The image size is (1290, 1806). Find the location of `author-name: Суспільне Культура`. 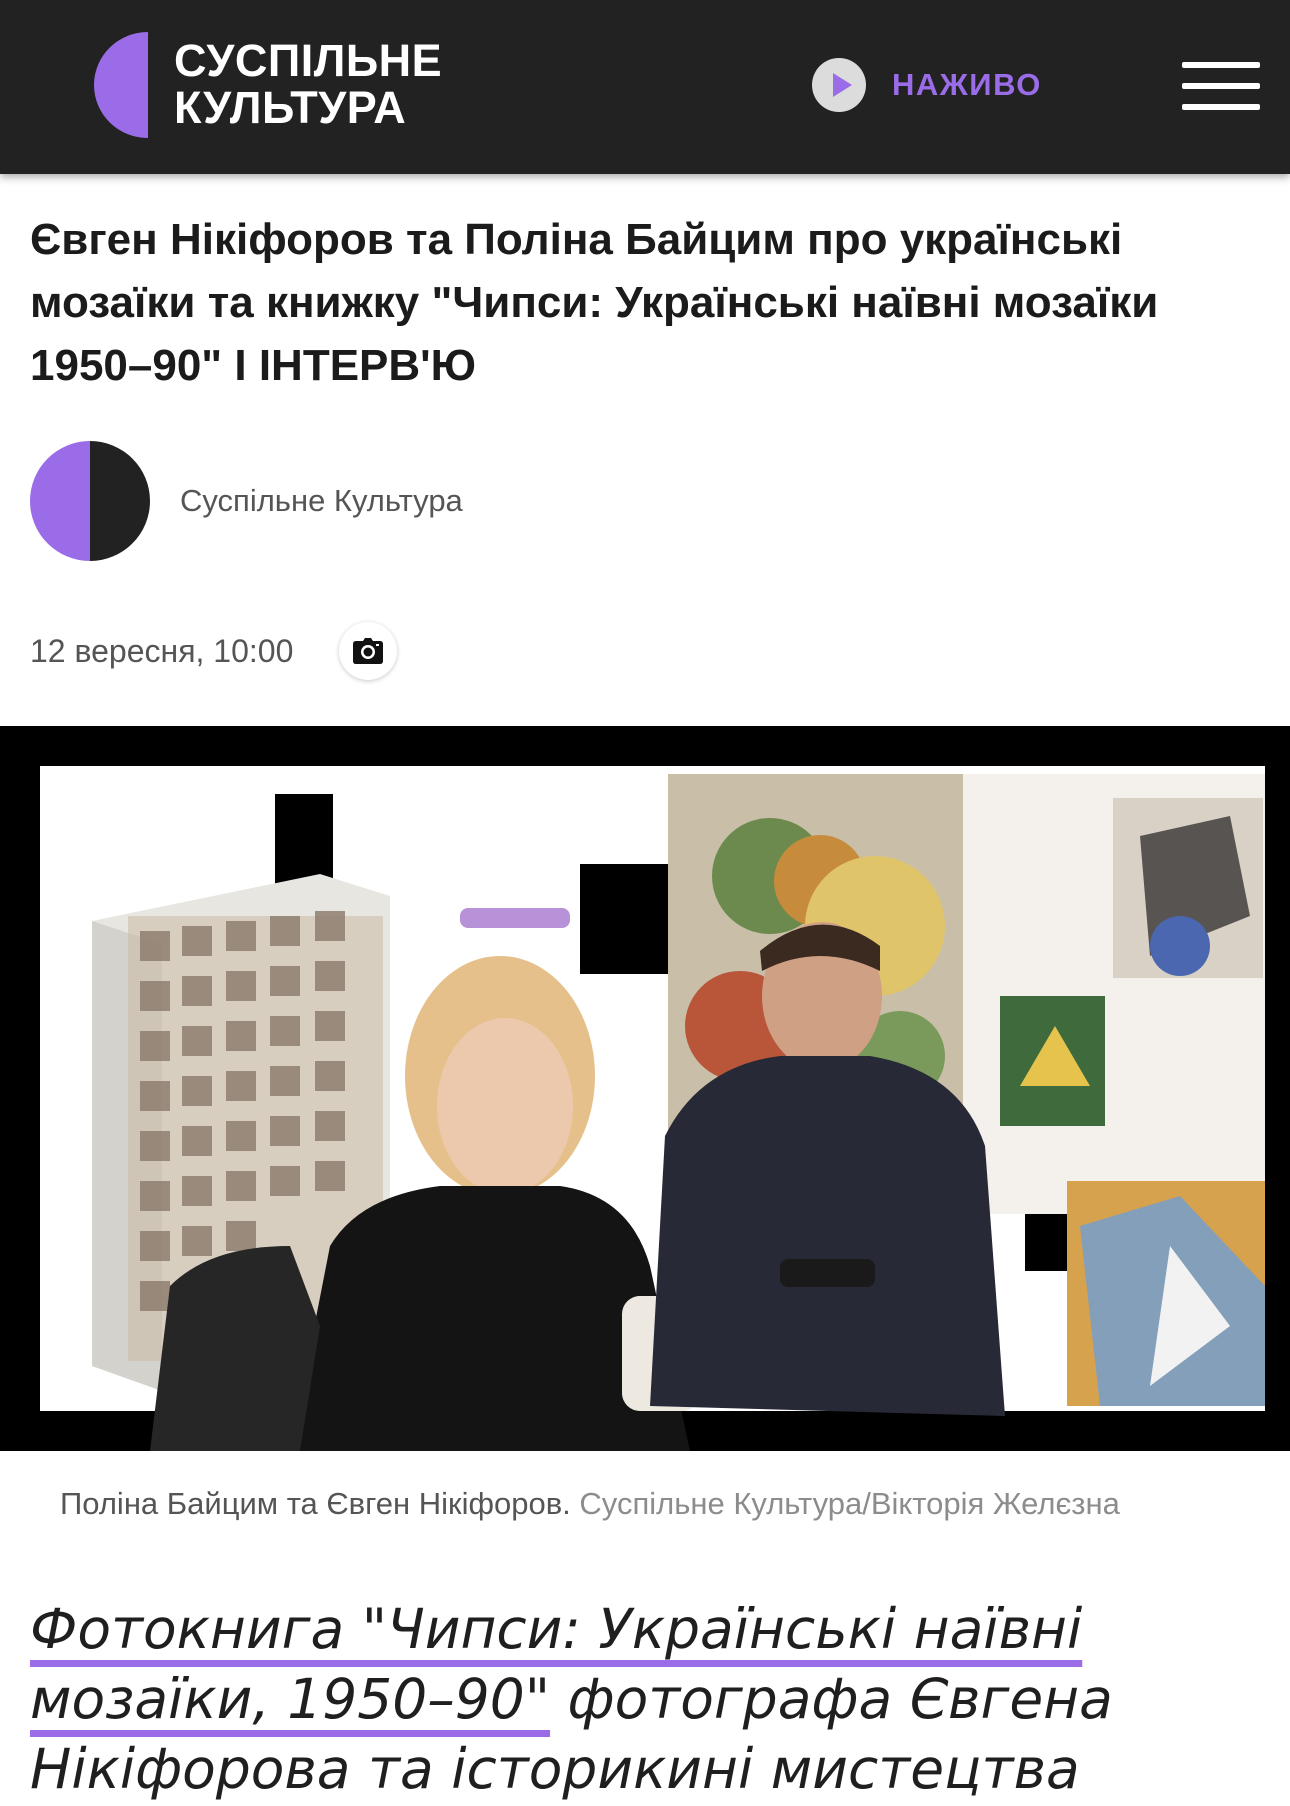

author-name: Суспільне Культура is located at coordinates (321, 501).